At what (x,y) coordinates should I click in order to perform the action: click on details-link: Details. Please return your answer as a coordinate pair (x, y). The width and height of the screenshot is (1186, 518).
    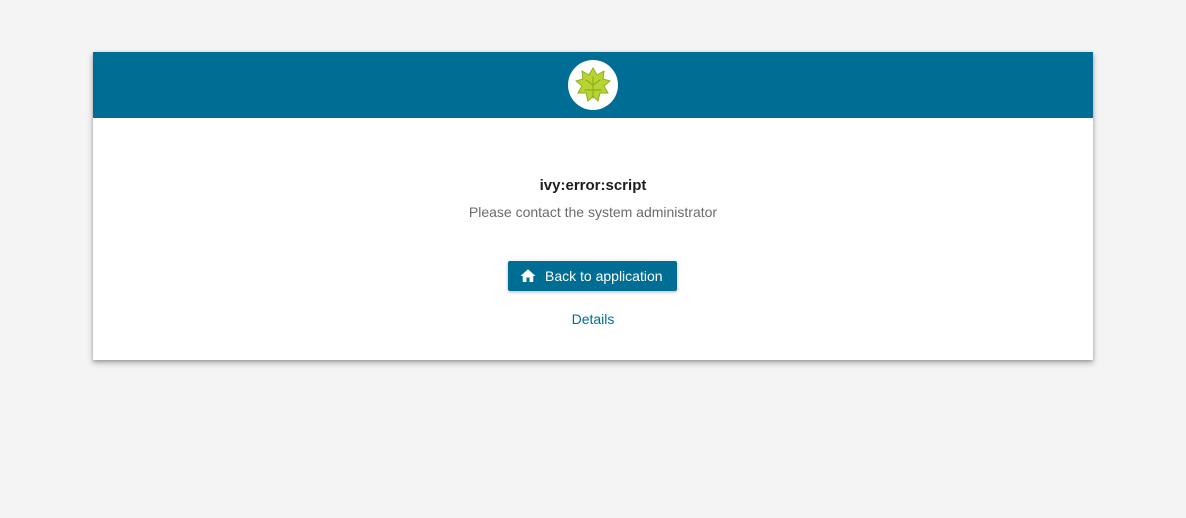
    Looking at the image, I should click on (593, 319).